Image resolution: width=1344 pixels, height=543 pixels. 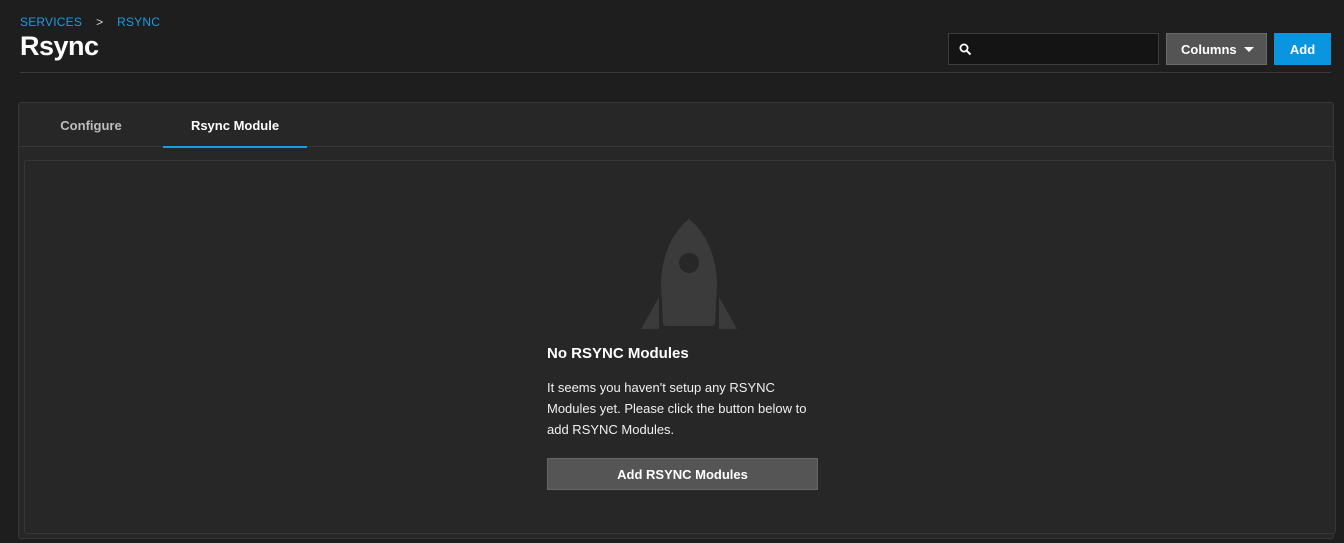 I want to click on page-title: Rsync, so click(x=59, y=46).